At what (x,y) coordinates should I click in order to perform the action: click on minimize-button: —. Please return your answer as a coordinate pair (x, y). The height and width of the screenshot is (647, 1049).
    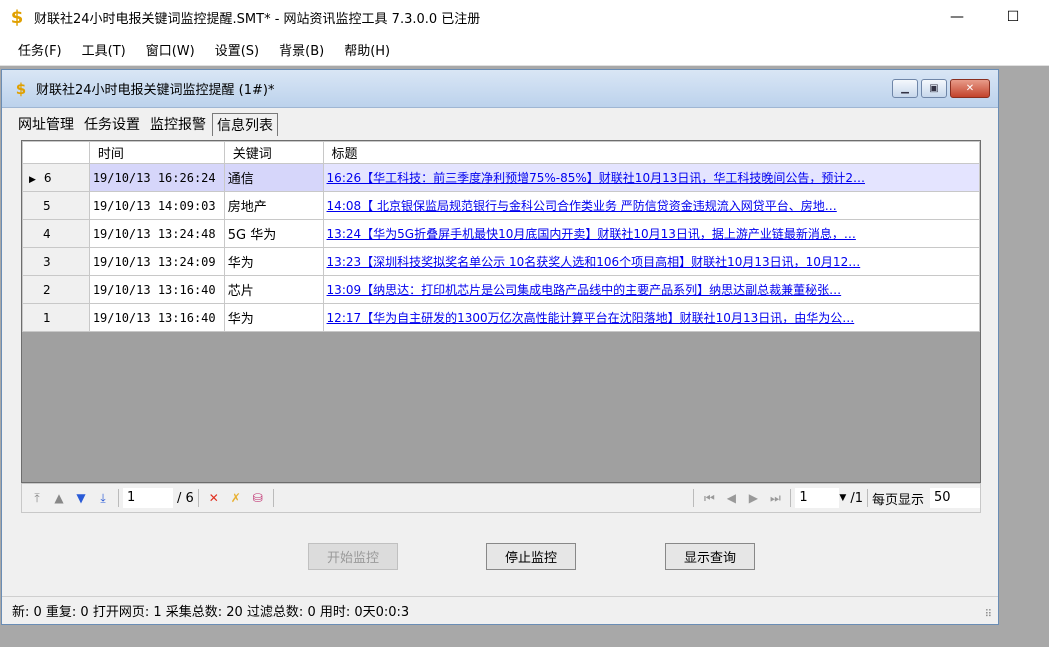
    Looking at the image, I should click on (957, 17).